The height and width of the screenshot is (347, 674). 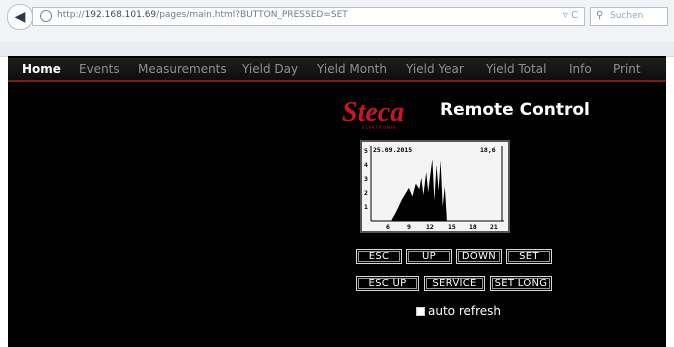 I want to click on y-tick-label: 3, so click(x=366, y=179).